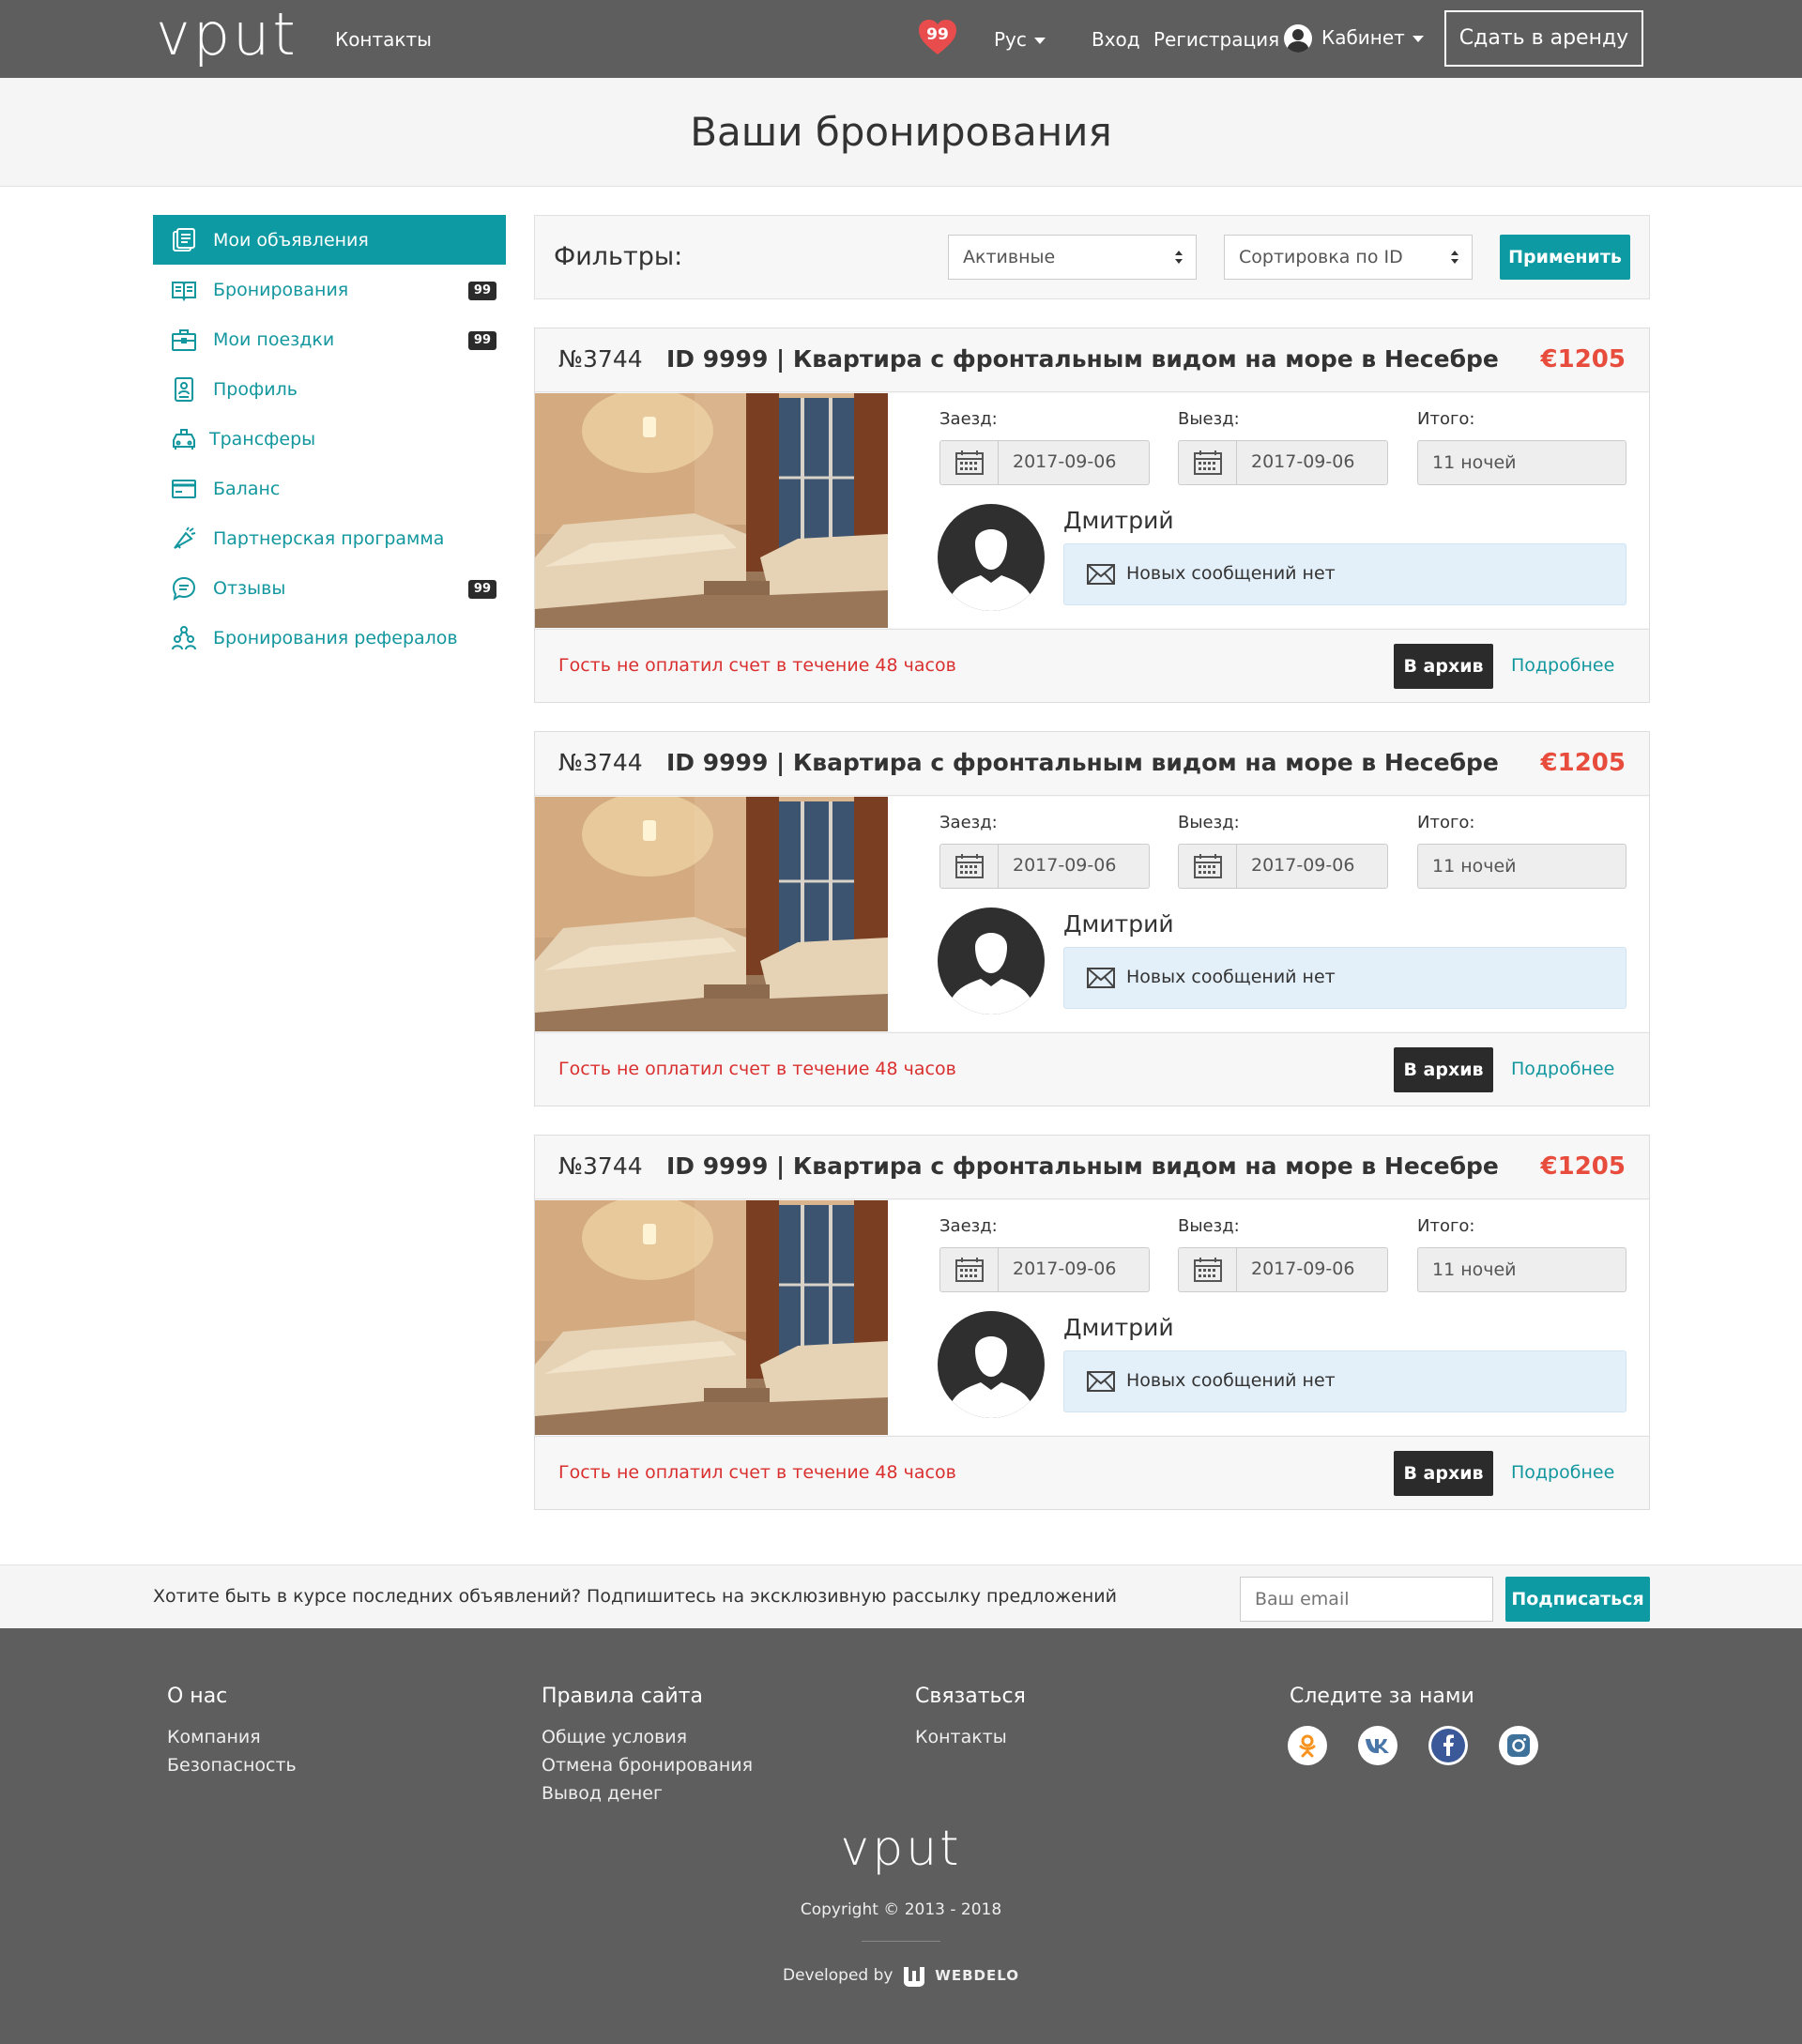  What do you see at coordinates (1209, 1226) in the screenshot?
I see `checkout-label: Выезд:` at bounding box center [1209, 1226].